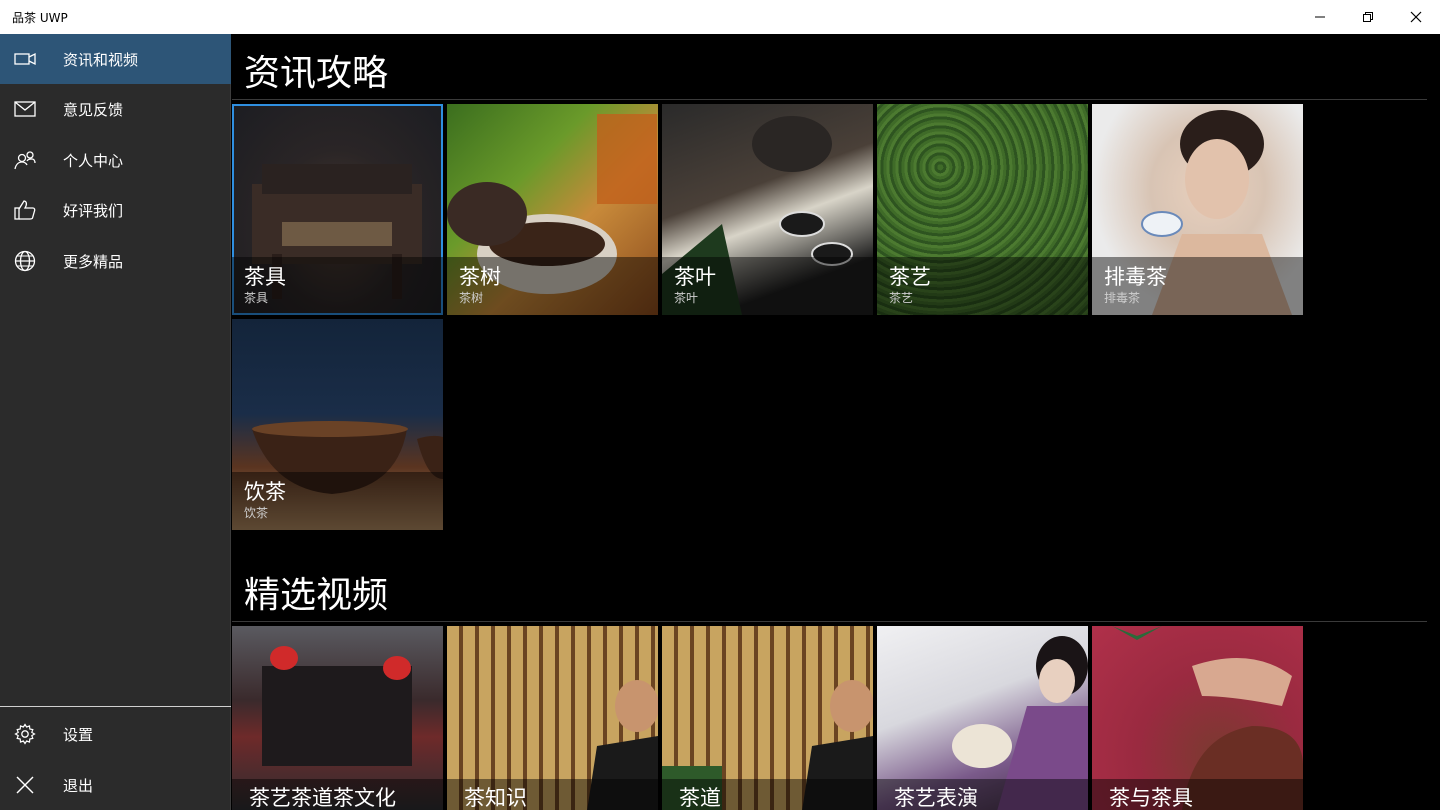  I want to click on sidebar-item-label: 个人中心, so click(93, 160).